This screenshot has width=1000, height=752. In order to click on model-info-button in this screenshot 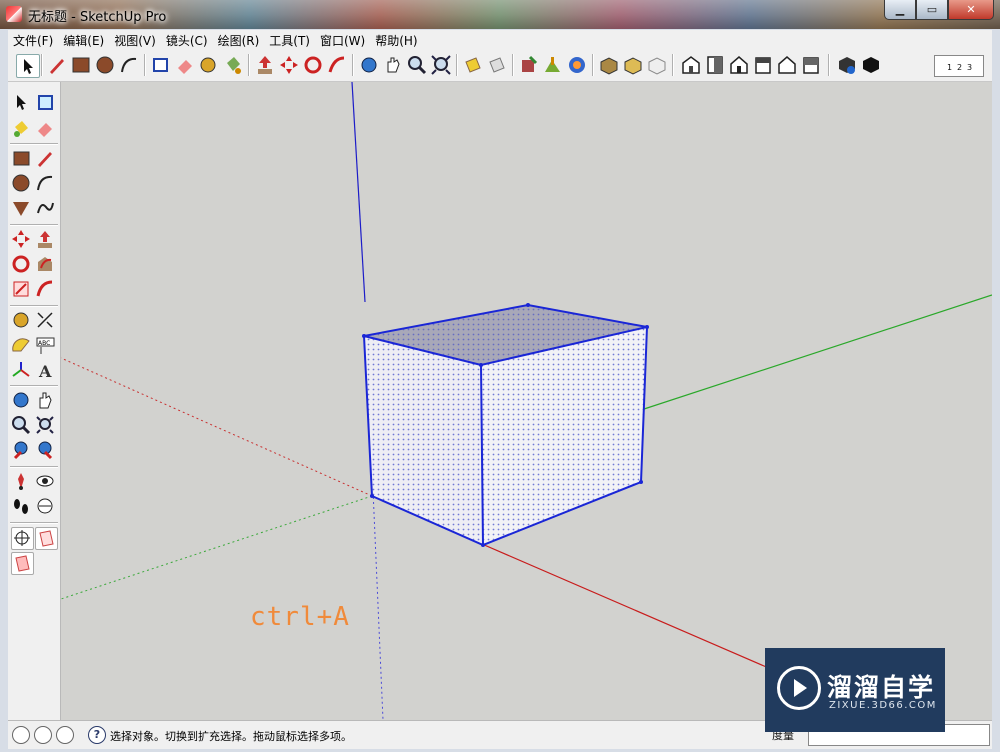, I will do `click(847, 65)`.